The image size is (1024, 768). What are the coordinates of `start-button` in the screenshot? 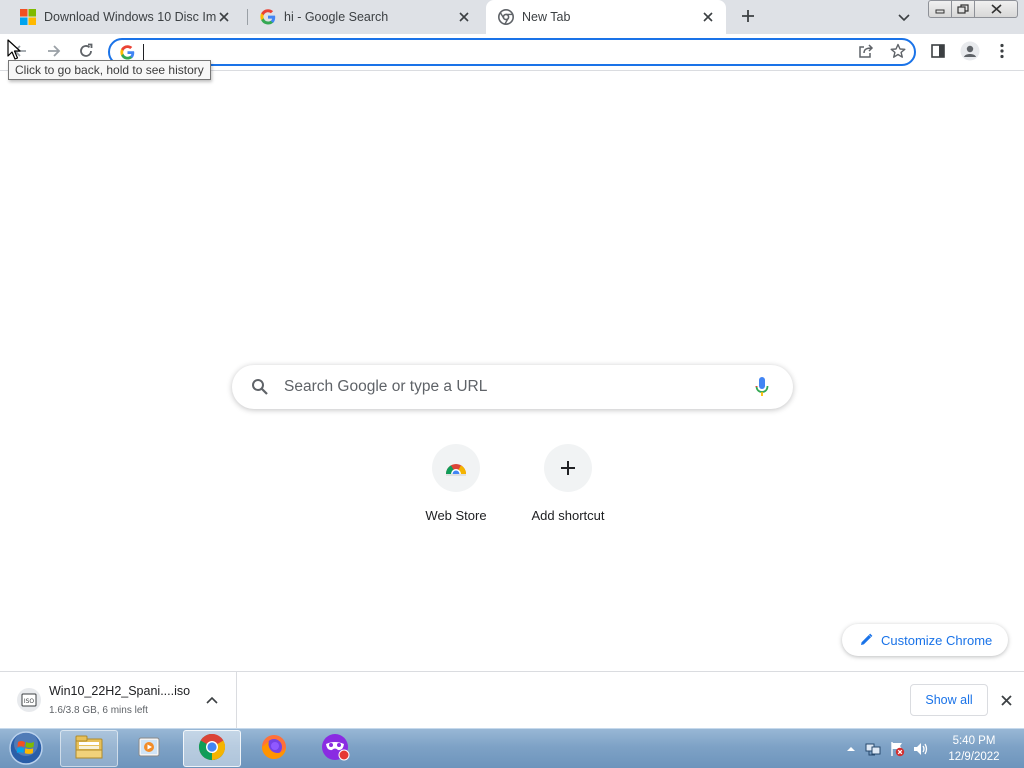 It's located at (26, 749).